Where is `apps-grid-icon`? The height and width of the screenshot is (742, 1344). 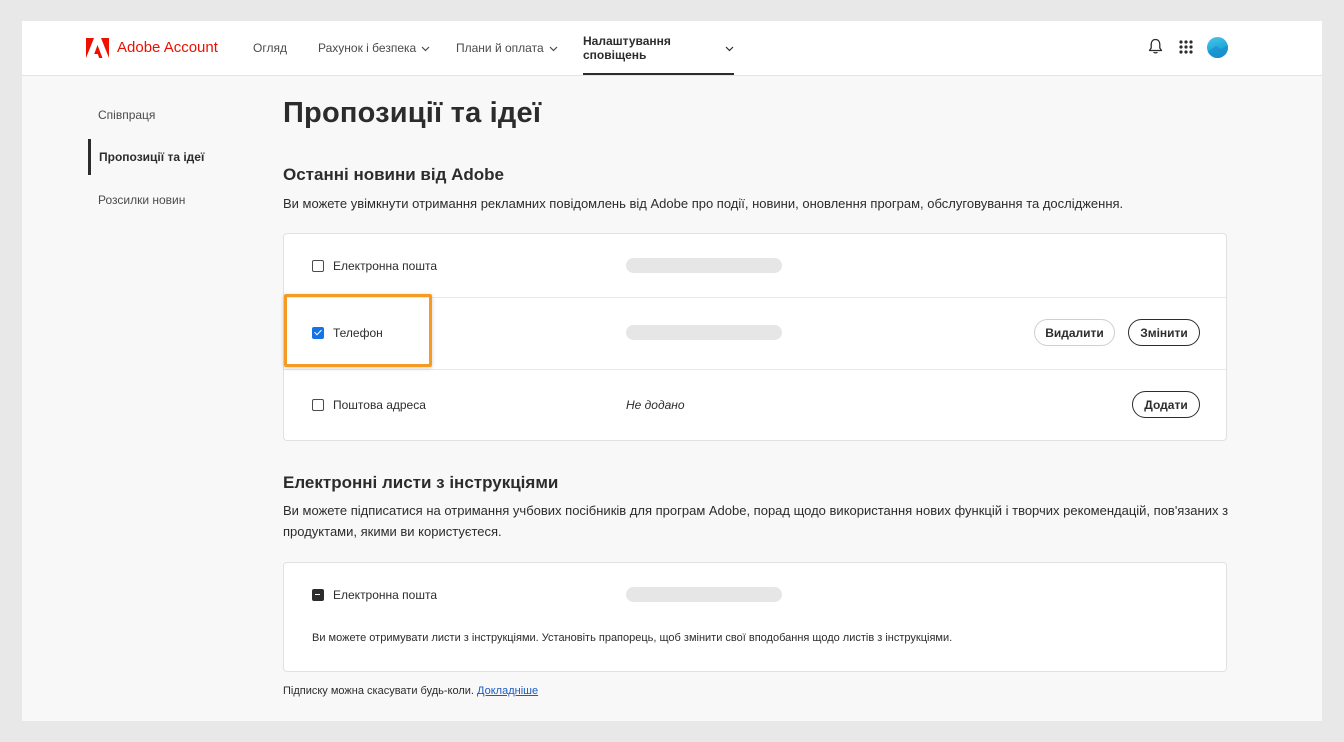 apps-grid-icon is located at coordinates (1186, 49).